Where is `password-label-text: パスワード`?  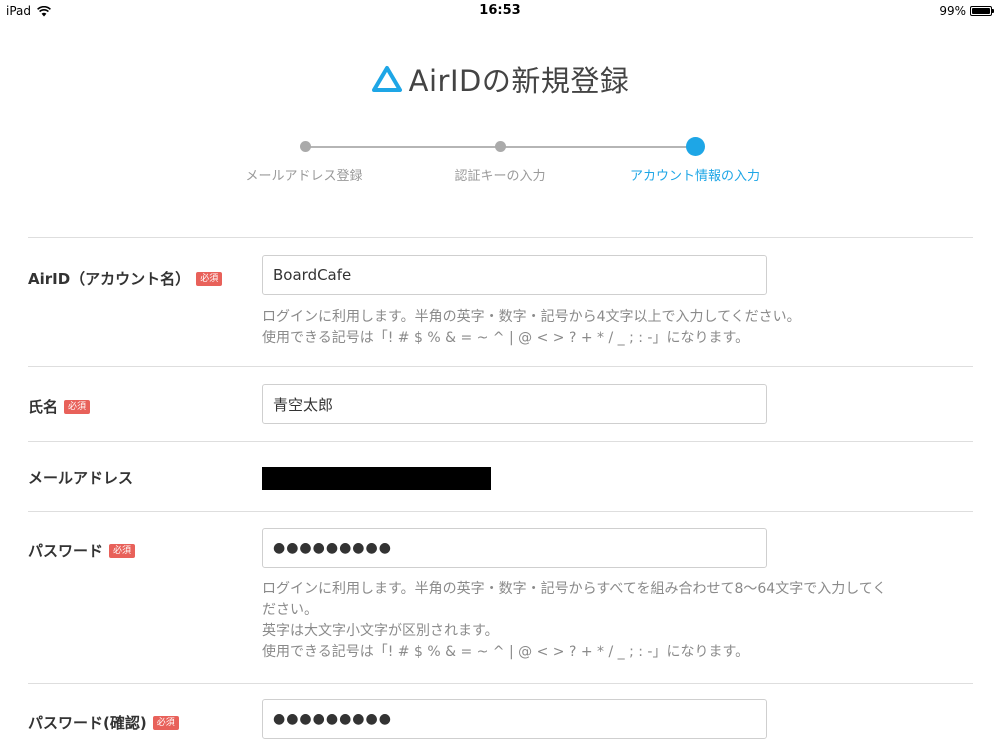 password-label-text: パスワード is located at coordinates (66, 551).